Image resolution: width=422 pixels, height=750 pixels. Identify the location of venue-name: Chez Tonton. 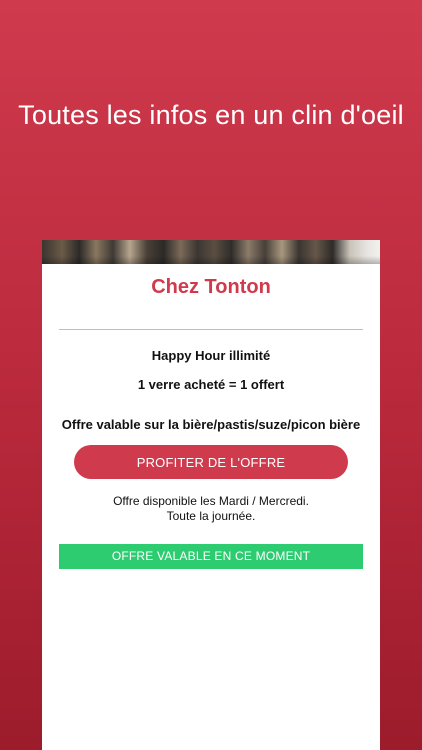
(211, 287).